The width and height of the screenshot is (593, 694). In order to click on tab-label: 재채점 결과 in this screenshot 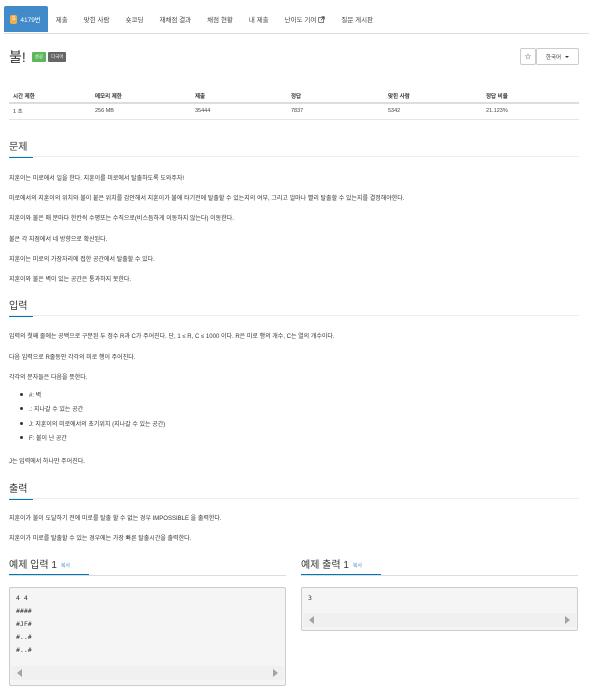, I will do `click(175, 20)`.